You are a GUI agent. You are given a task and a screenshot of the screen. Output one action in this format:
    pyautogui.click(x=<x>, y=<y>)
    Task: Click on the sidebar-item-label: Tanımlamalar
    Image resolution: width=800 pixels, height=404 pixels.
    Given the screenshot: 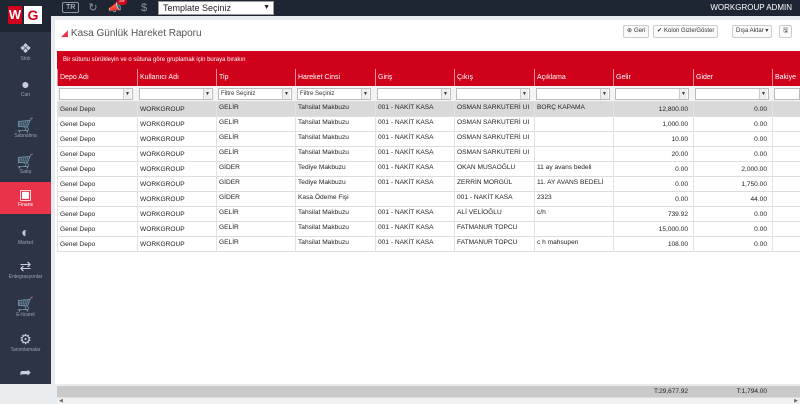 What is the action you would take?
    pyautogui.click(x=25, y=350)
    